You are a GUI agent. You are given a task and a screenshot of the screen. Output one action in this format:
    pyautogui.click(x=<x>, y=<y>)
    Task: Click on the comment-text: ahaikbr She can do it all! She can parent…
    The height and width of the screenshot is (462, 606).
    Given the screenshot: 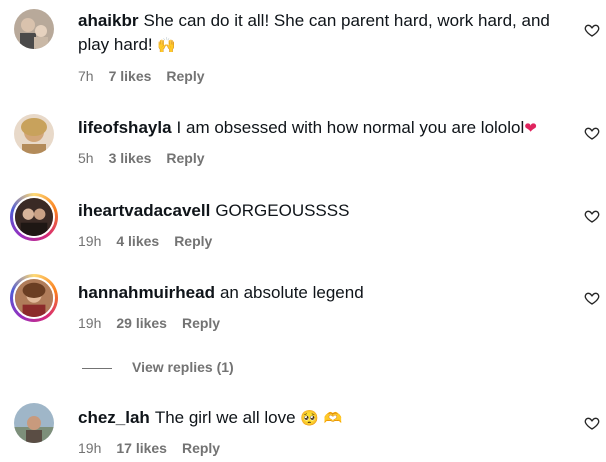 What is the action you would take?
    pyautogui.click(x=323, y=33)
    